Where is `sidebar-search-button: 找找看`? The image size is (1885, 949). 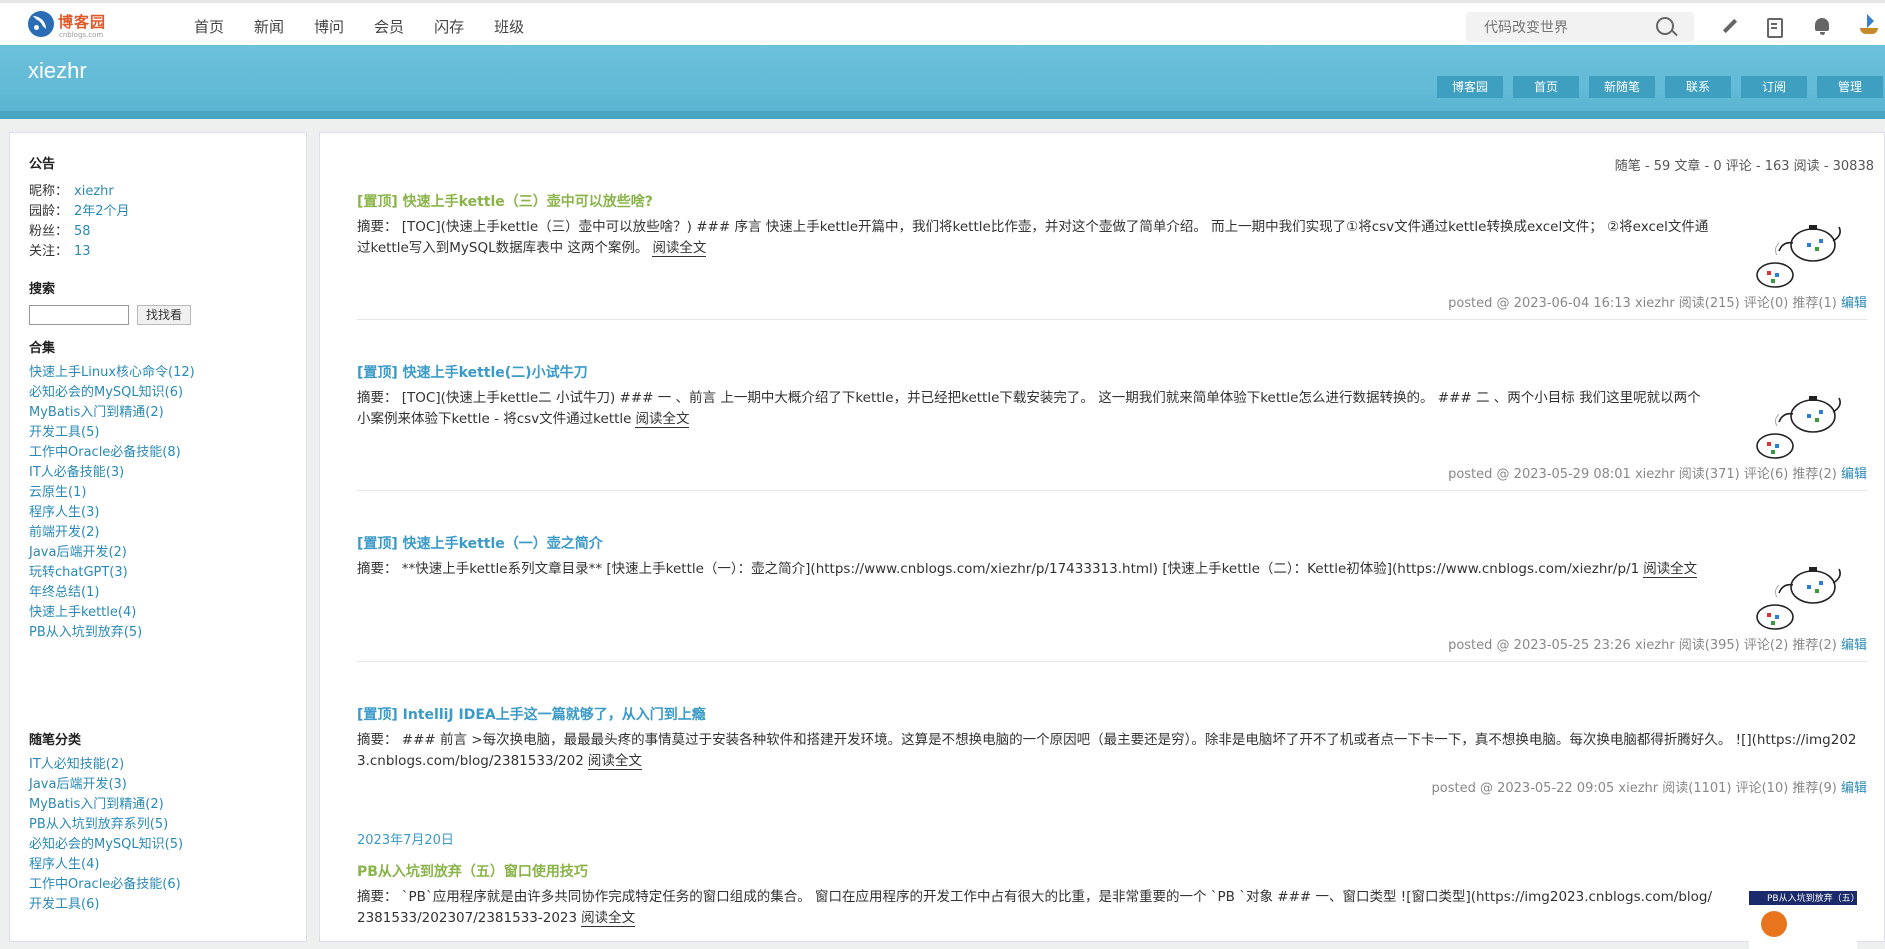
sidebar-search-button: 找找看 is located at coordinates (164, 315).